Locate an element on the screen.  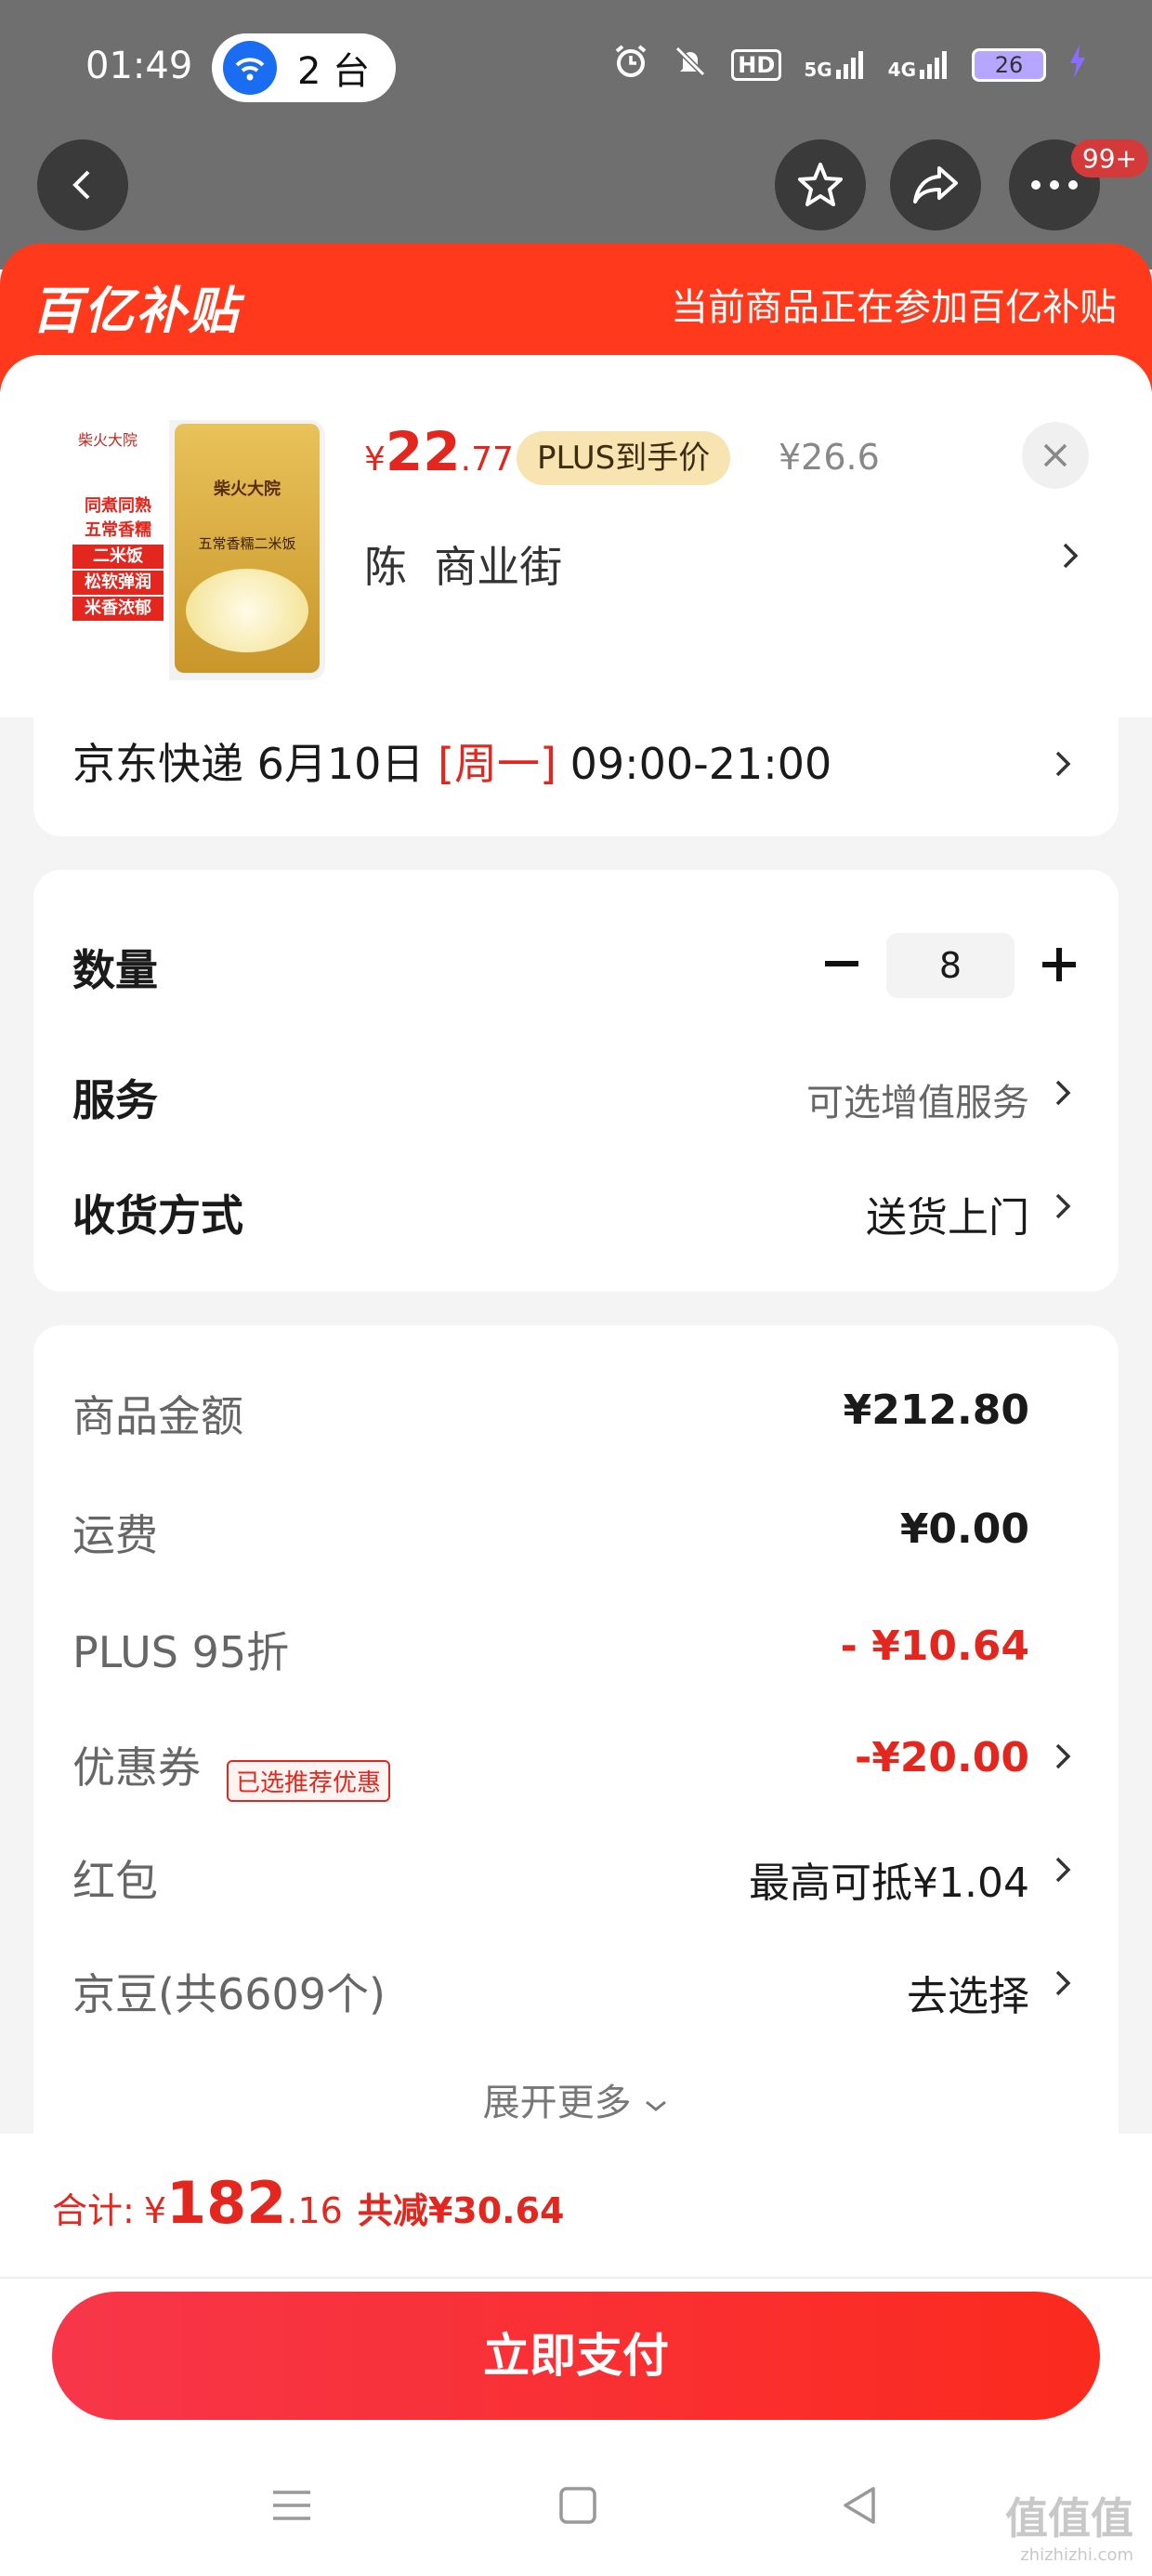
chevron-down-icon is located at coordinates (656, 2105).